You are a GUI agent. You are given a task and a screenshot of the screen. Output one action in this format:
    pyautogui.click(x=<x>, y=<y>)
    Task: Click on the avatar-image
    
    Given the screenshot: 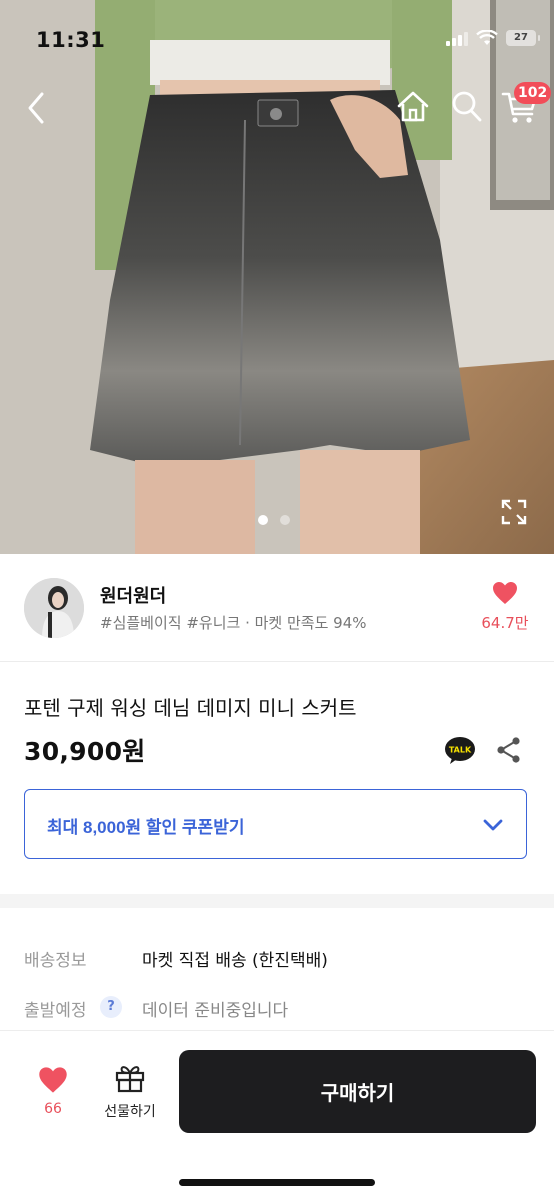 What is the action you would take?
    pyautogui.click(x=54, y=608)
    